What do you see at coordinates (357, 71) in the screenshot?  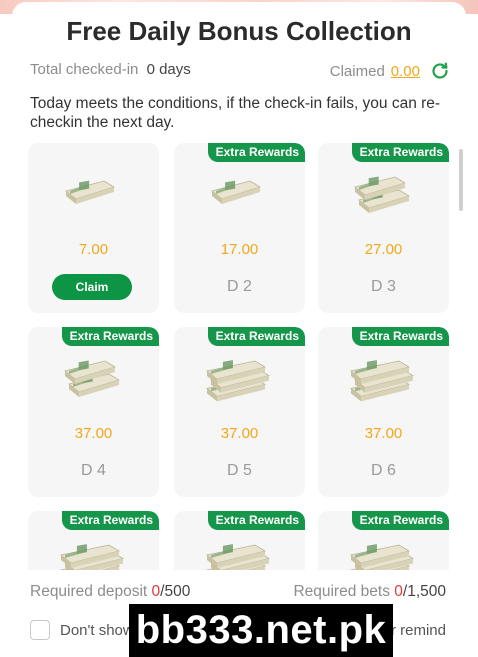 I see `claimed-label: Claimed` at bounding box center [357, 71].